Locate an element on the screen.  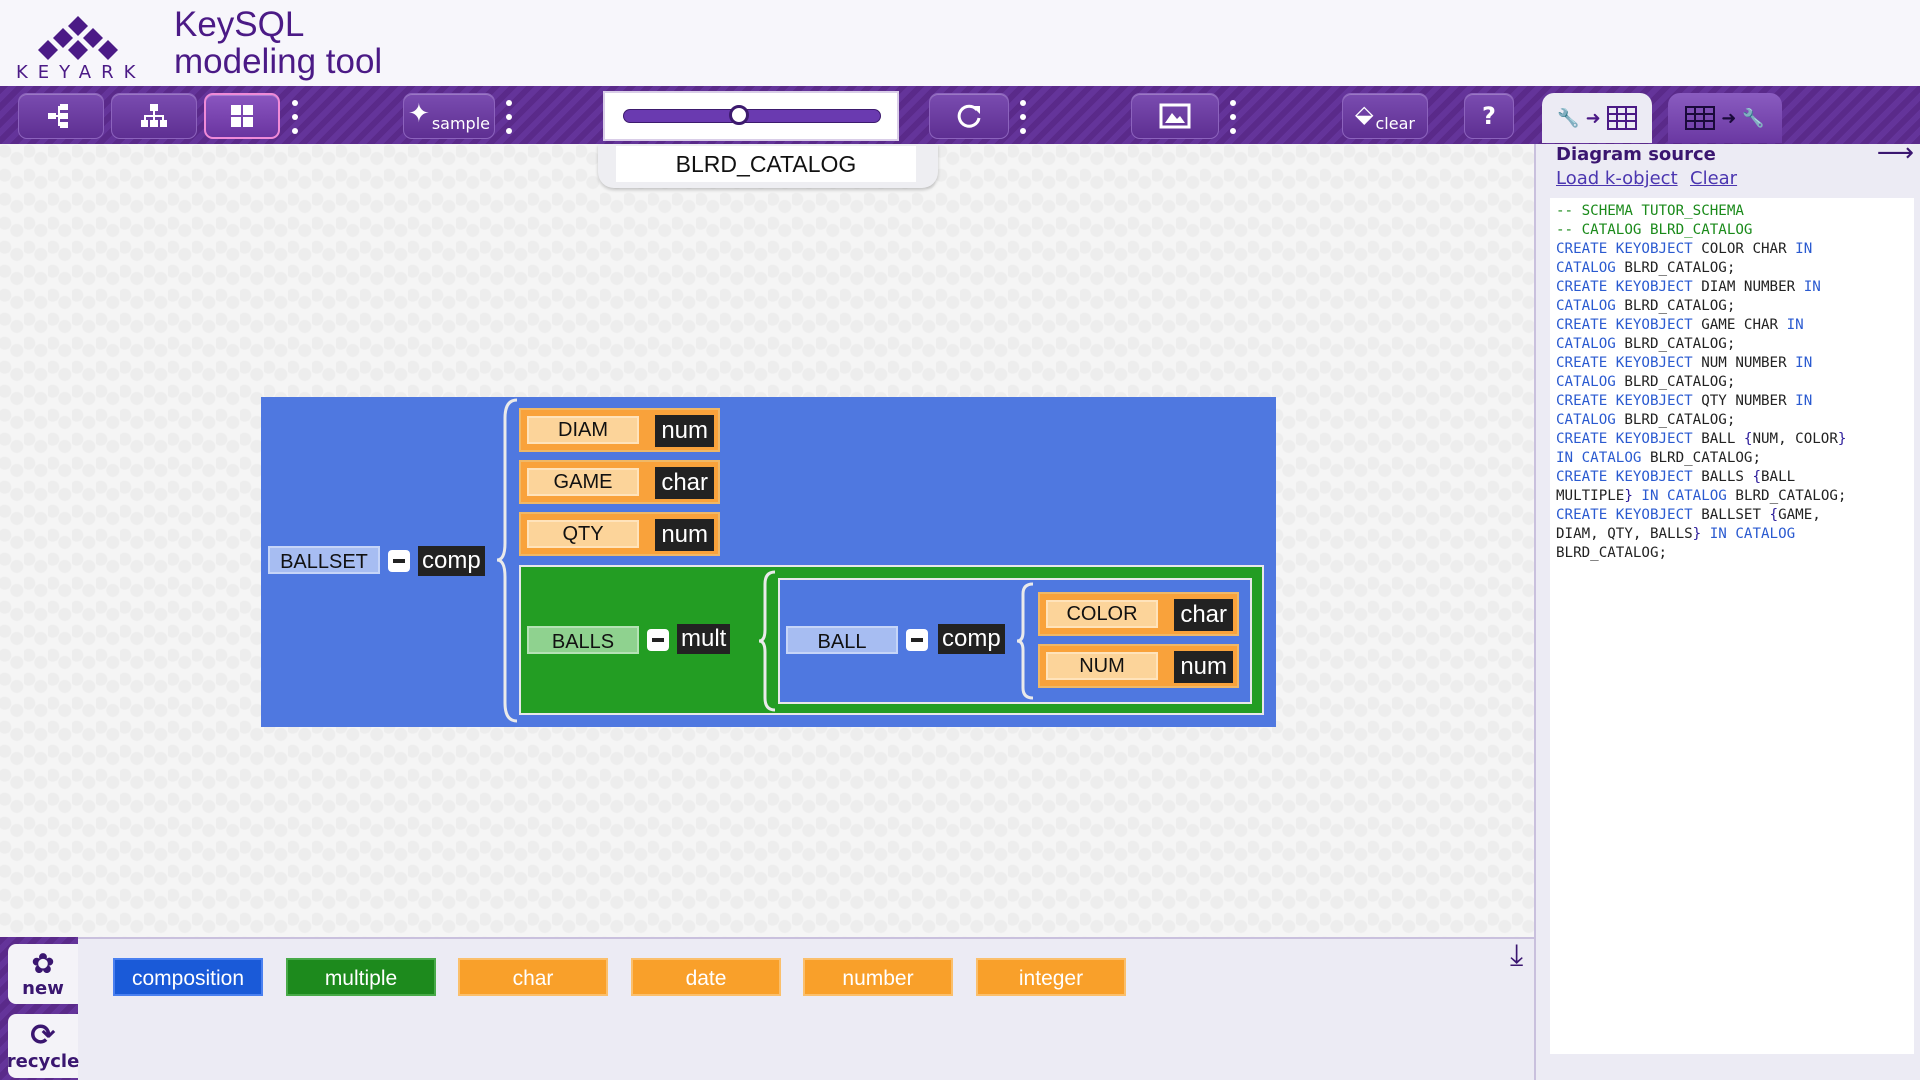
sample-more-menu is located at coordinates (509, 117).